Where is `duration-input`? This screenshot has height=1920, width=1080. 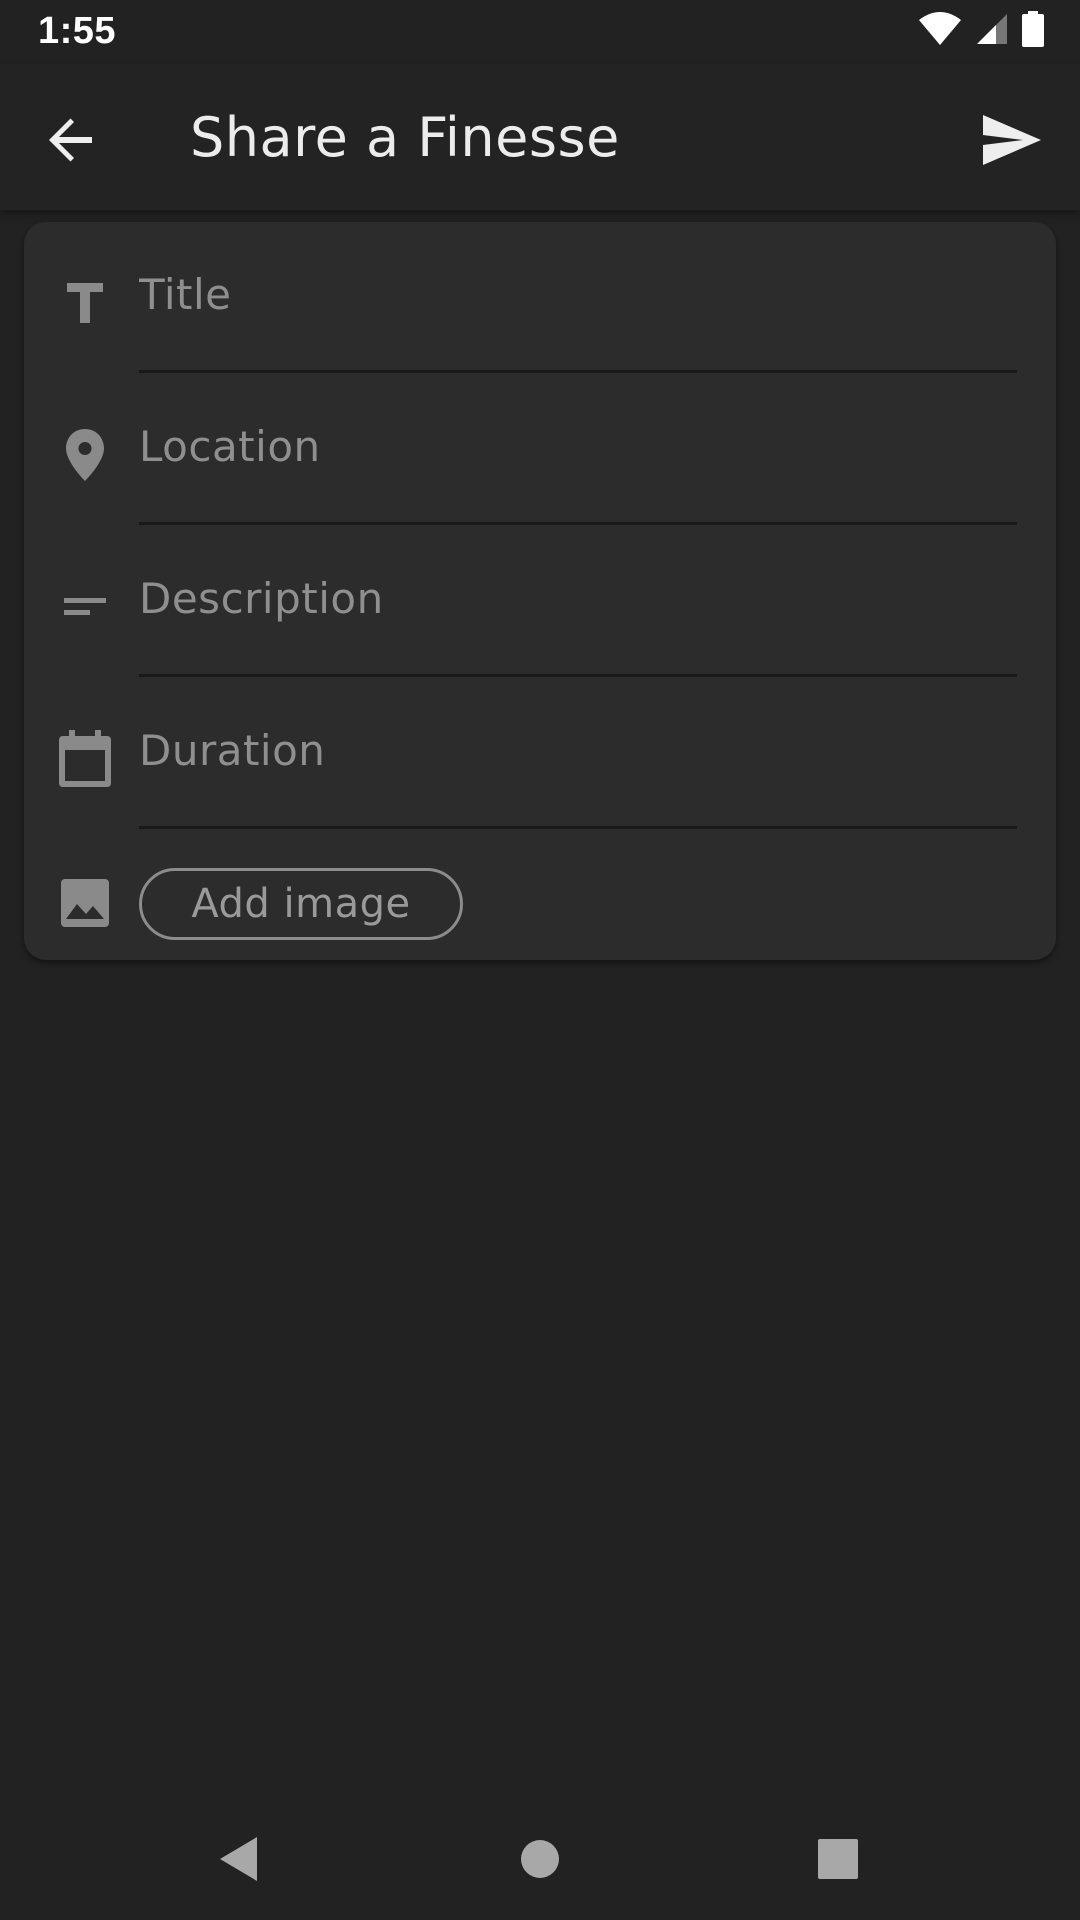 duration-input is located at coordinates (577, 750).